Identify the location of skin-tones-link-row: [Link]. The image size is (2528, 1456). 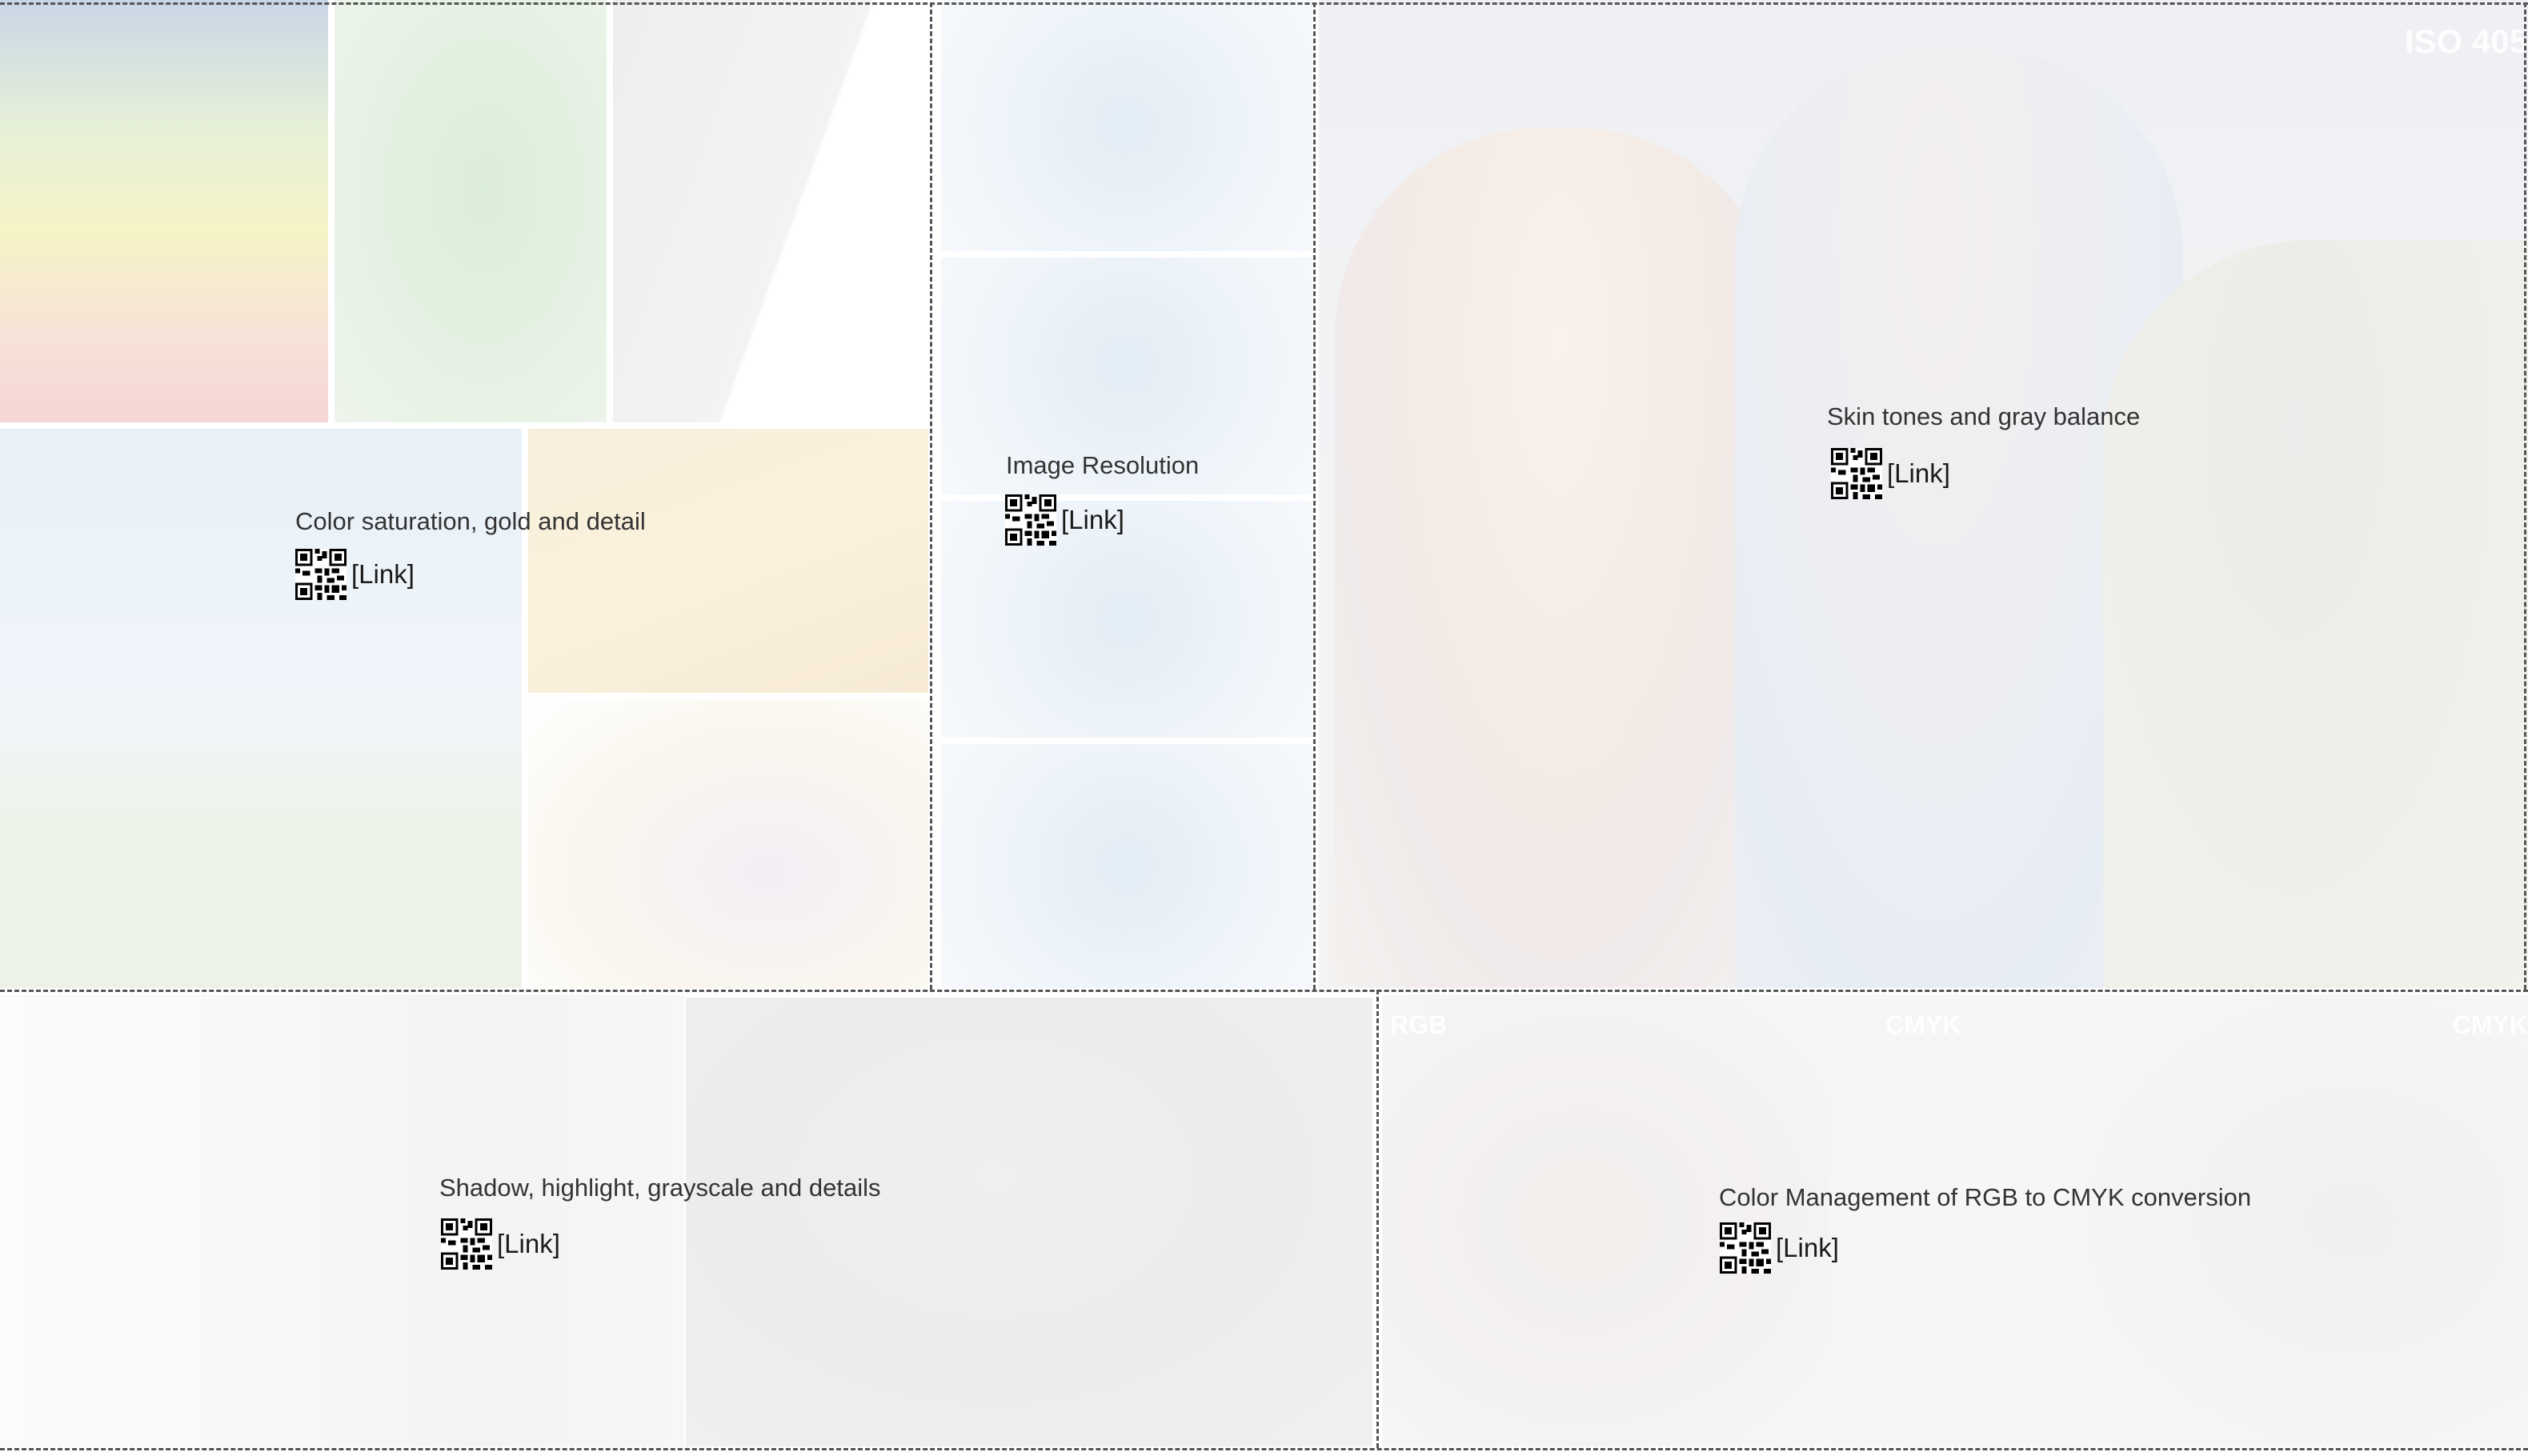
(1890, 473).